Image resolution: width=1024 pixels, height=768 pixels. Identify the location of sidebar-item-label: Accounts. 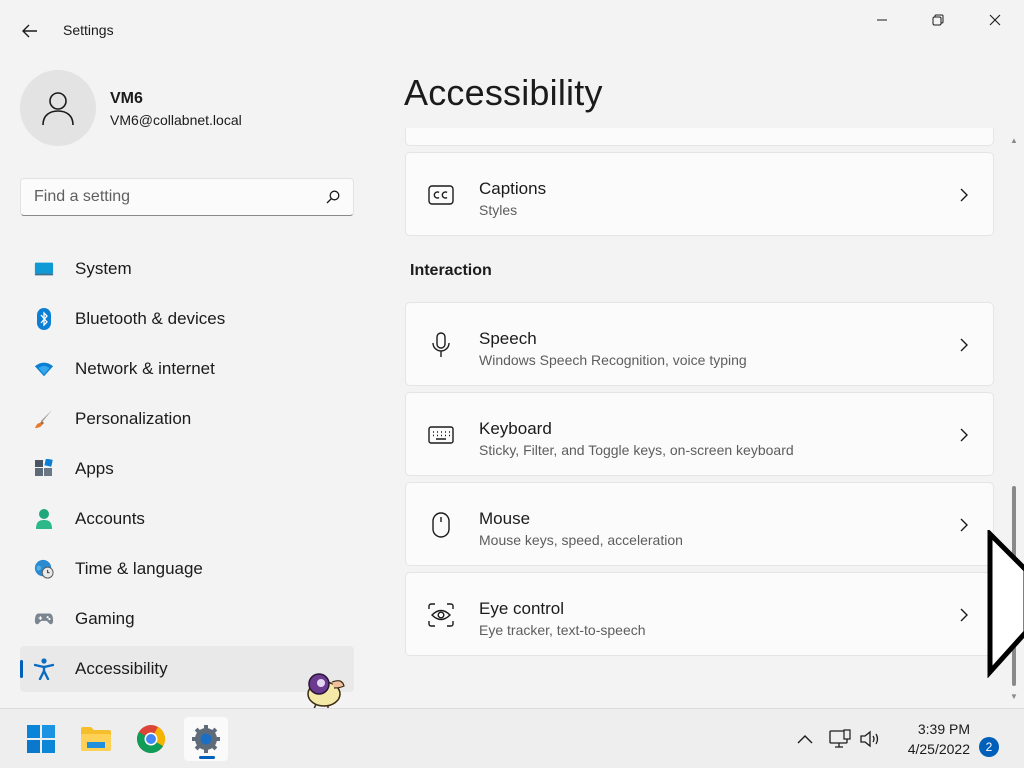
(110, 518).